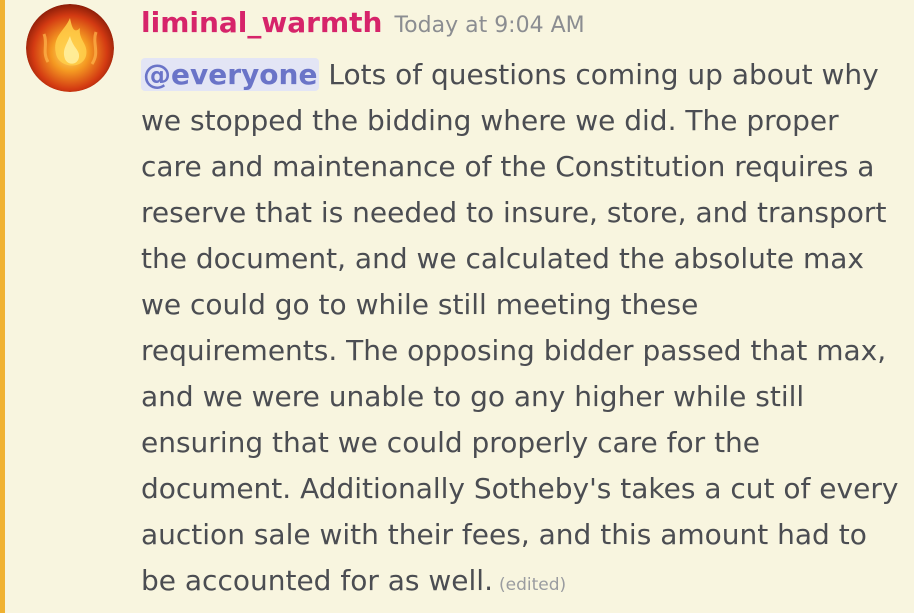 This screenshot has width=914, height=613. I want to click on mention-everyone: @everyone, so click(230, 74).